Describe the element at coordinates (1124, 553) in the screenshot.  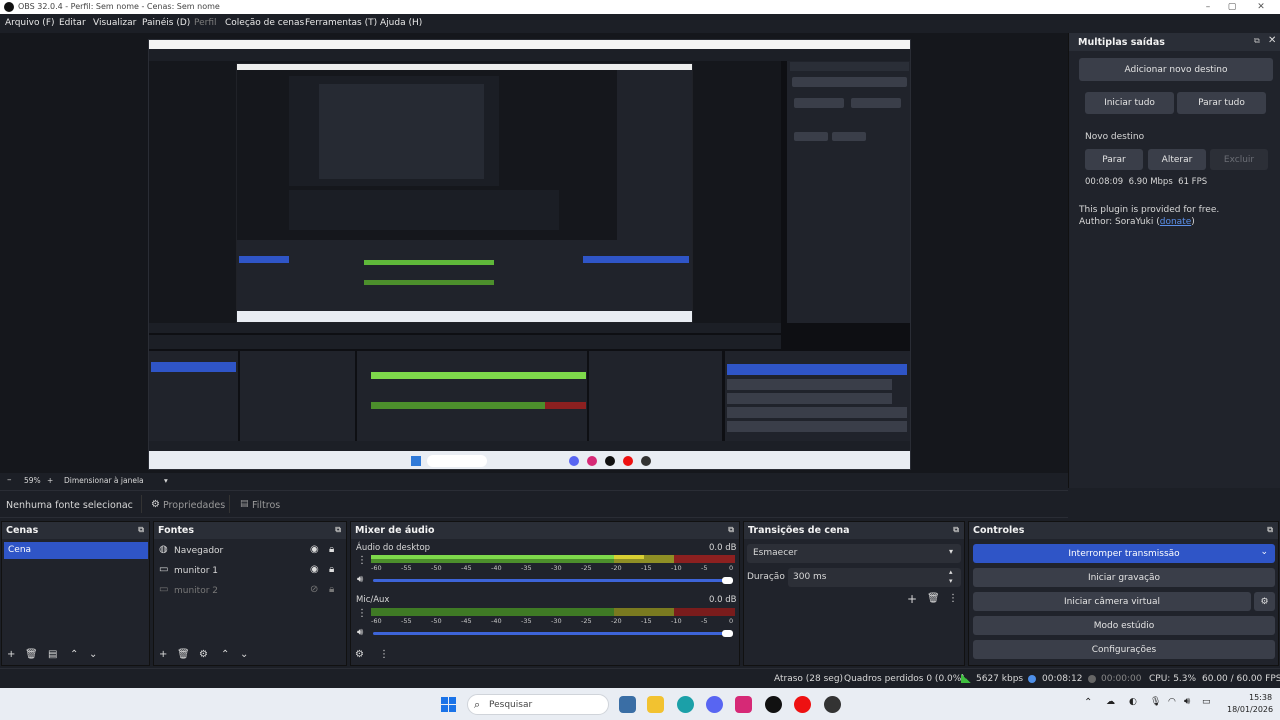
I see `stop-streaming-button: Interromper transmissão ⌄` at that location.